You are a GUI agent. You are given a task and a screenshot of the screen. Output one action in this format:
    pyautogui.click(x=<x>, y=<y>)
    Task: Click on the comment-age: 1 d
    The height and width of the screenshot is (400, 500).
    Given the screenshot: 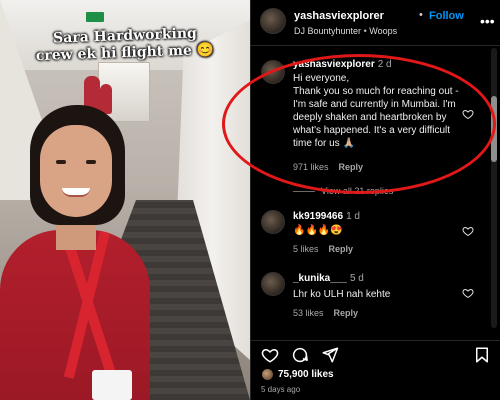 What is the action you would take?
    pyautogui.click(x=353, y=216)
    